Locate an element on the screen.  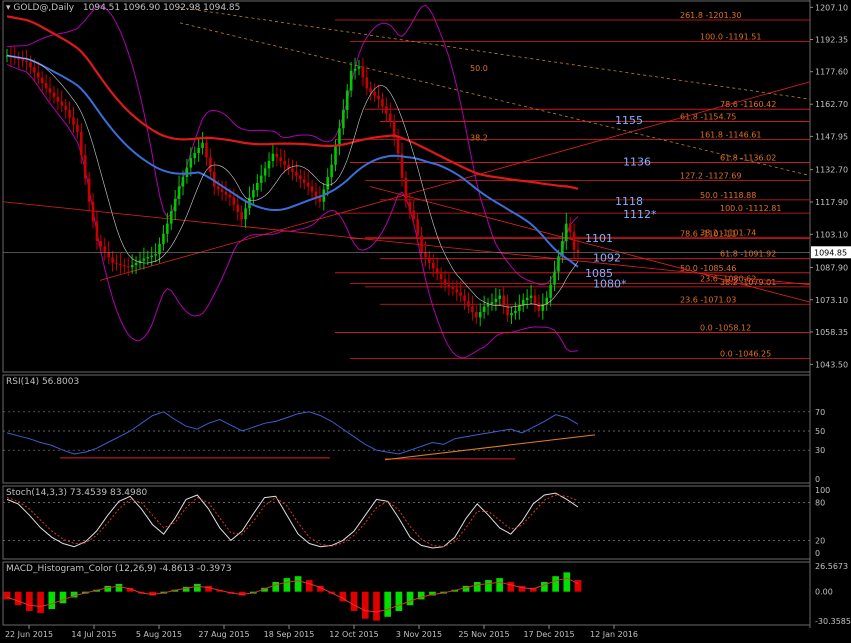
time-tick-label: 18 Sep 2015 is located at coordinates (289, 634).